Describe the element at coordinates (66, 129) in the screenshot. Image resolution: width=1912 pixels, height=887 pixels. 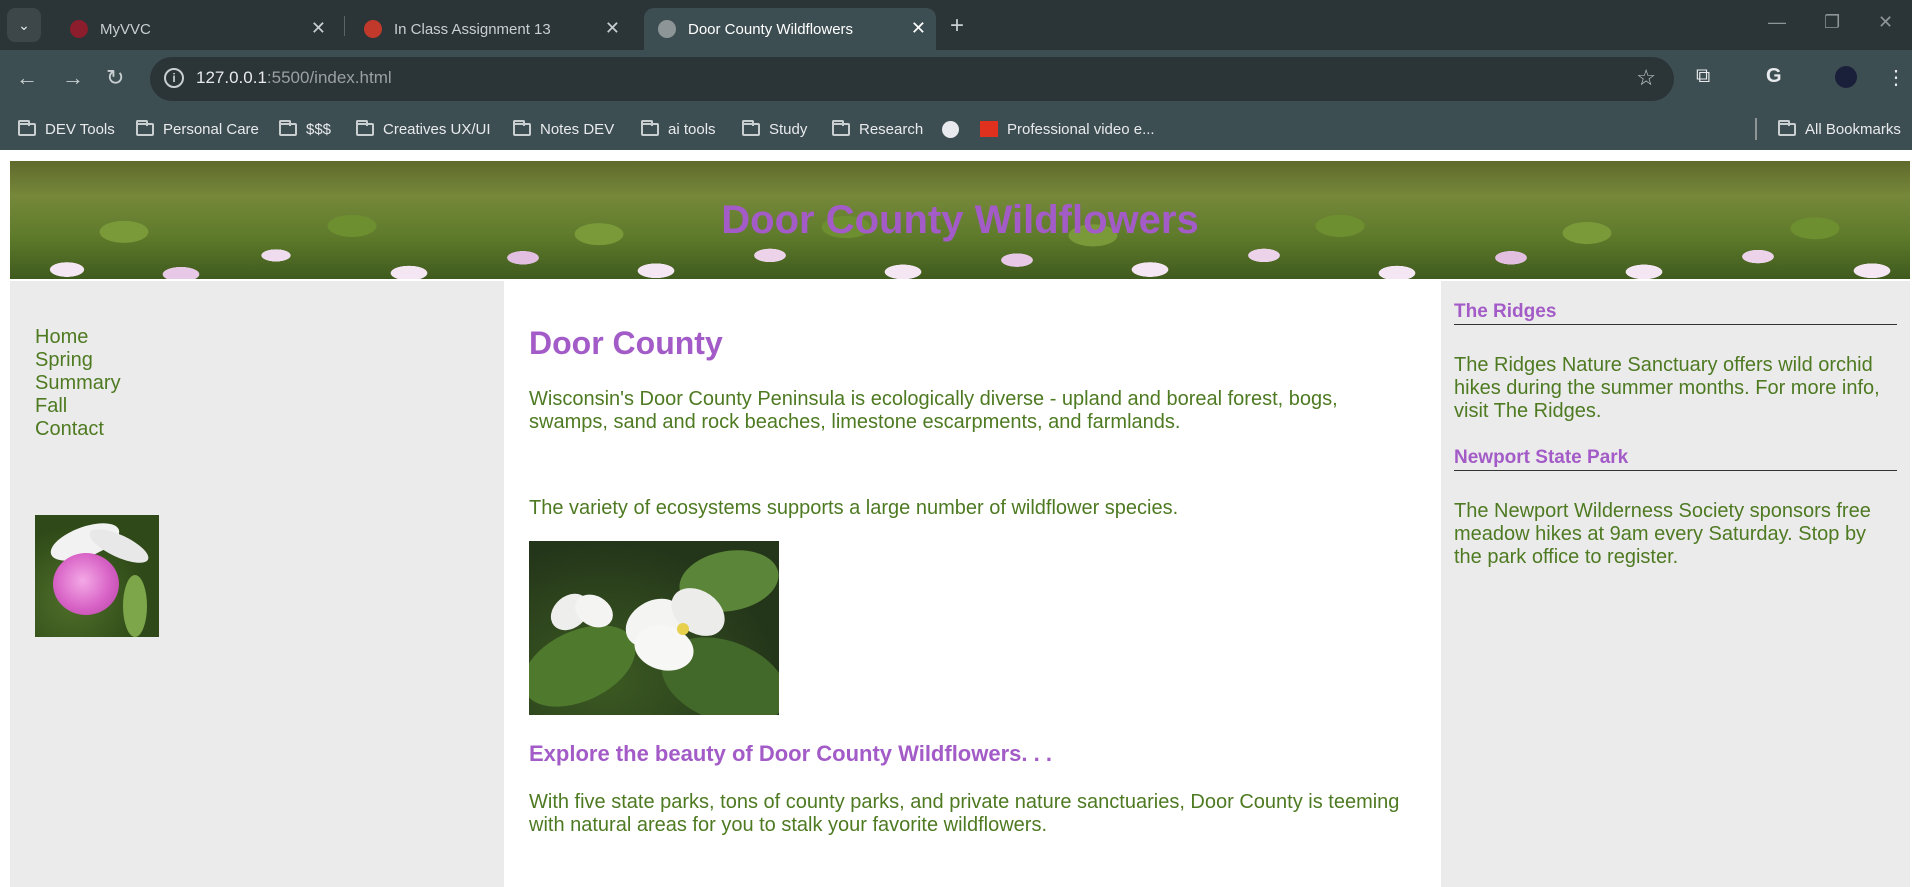
I see `bookmark-dev-tools: DEV Tools` at that location.